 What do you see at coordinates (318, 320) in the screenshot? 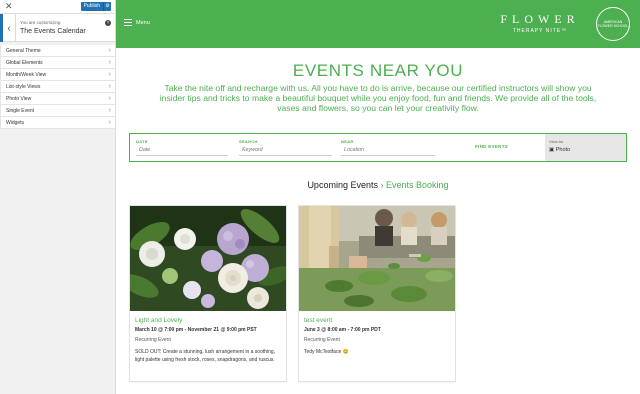
I see `event-title: test event` at bounding box center [318, 320].